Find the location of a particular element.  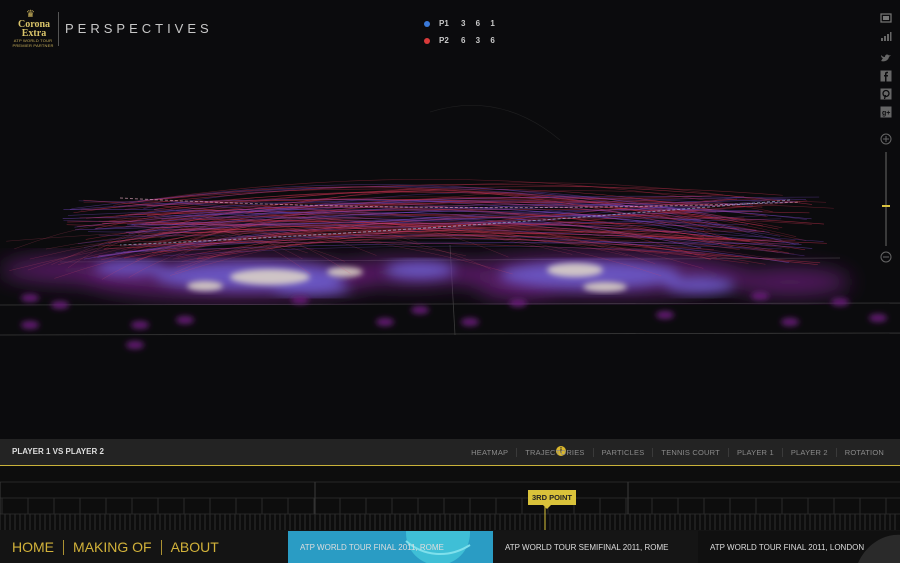

toggle-heatmap: HEATMAP is located at coordinates (489, 452).